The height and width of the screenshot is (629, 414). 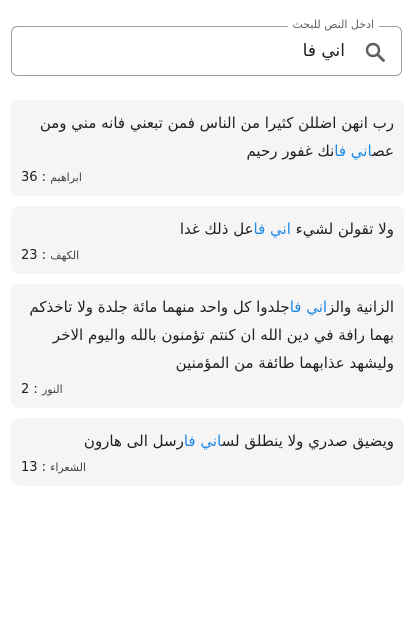 I want to click on sura-name: الكهف, so click(x=65, y=255).